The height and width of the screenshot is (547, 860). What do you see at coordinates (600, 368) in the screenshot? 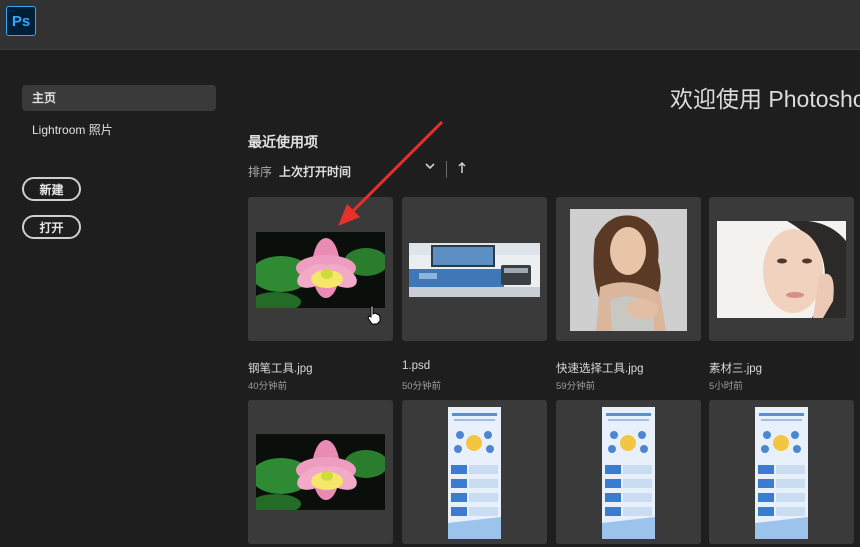
I see `file-name: 快速选择工具.jpg` at bounding box center [600, 368].